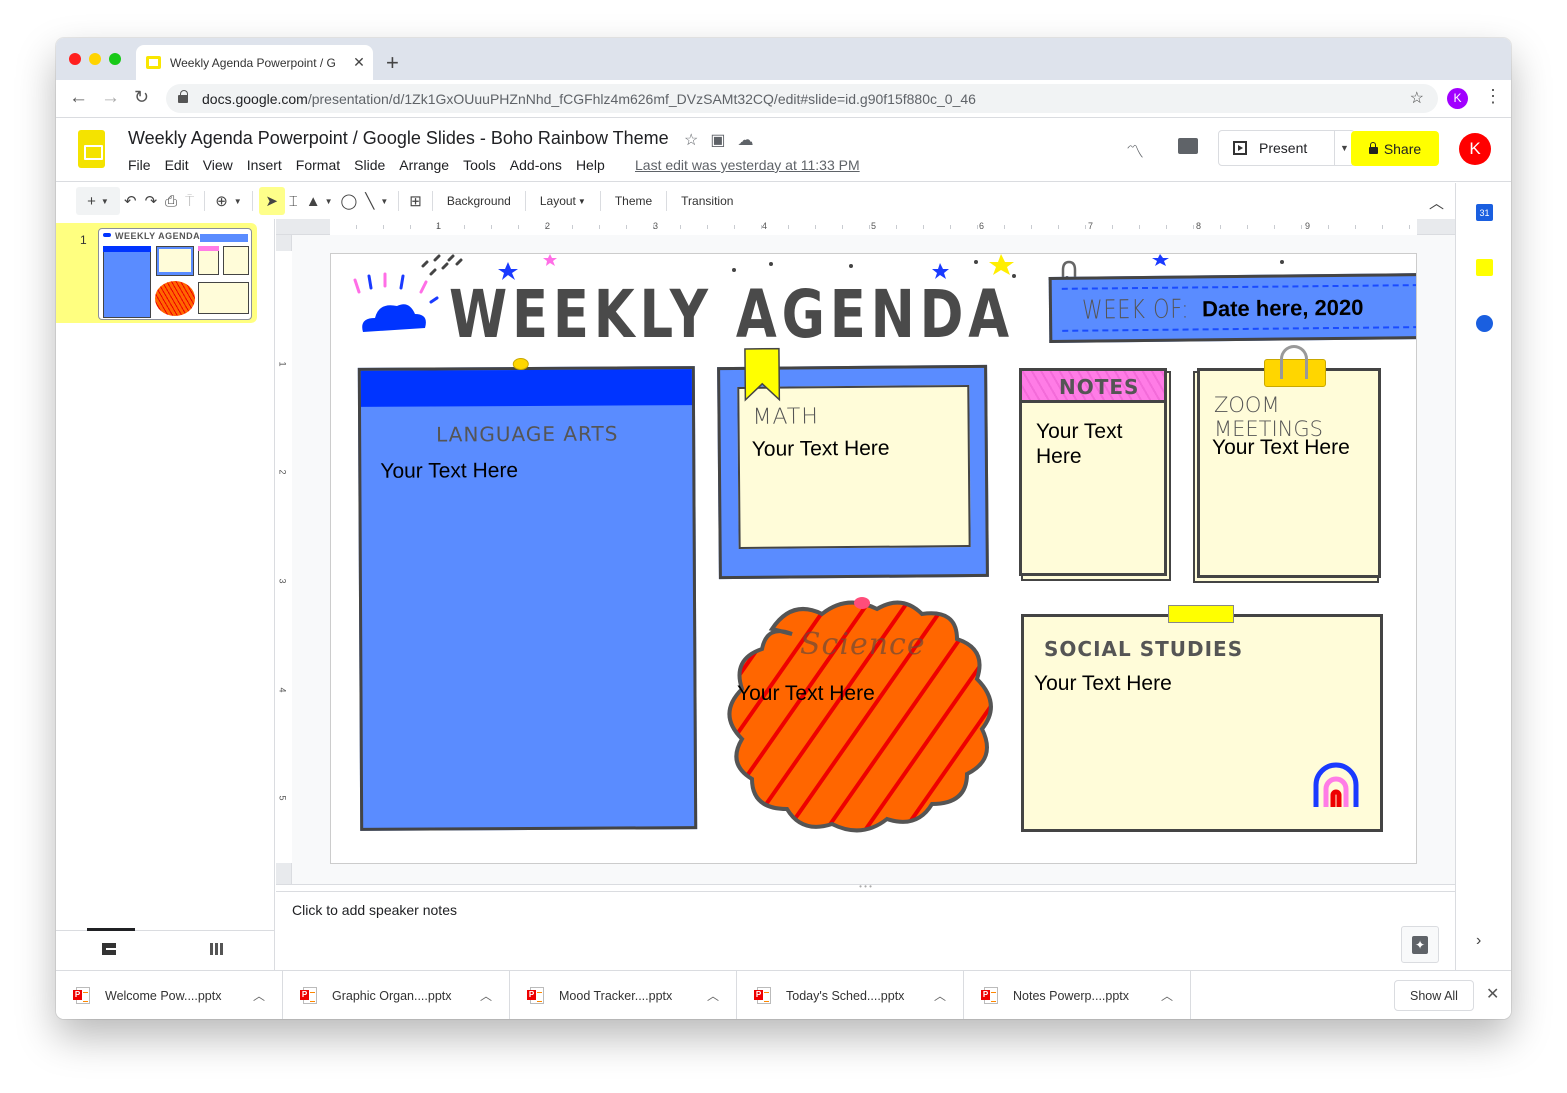  What do you see at coordinates (527, 594) in the screenshot?
I see `language-arts-box: LANGUAGE ARTS Your Text Here` at bounding box center [527, 594].